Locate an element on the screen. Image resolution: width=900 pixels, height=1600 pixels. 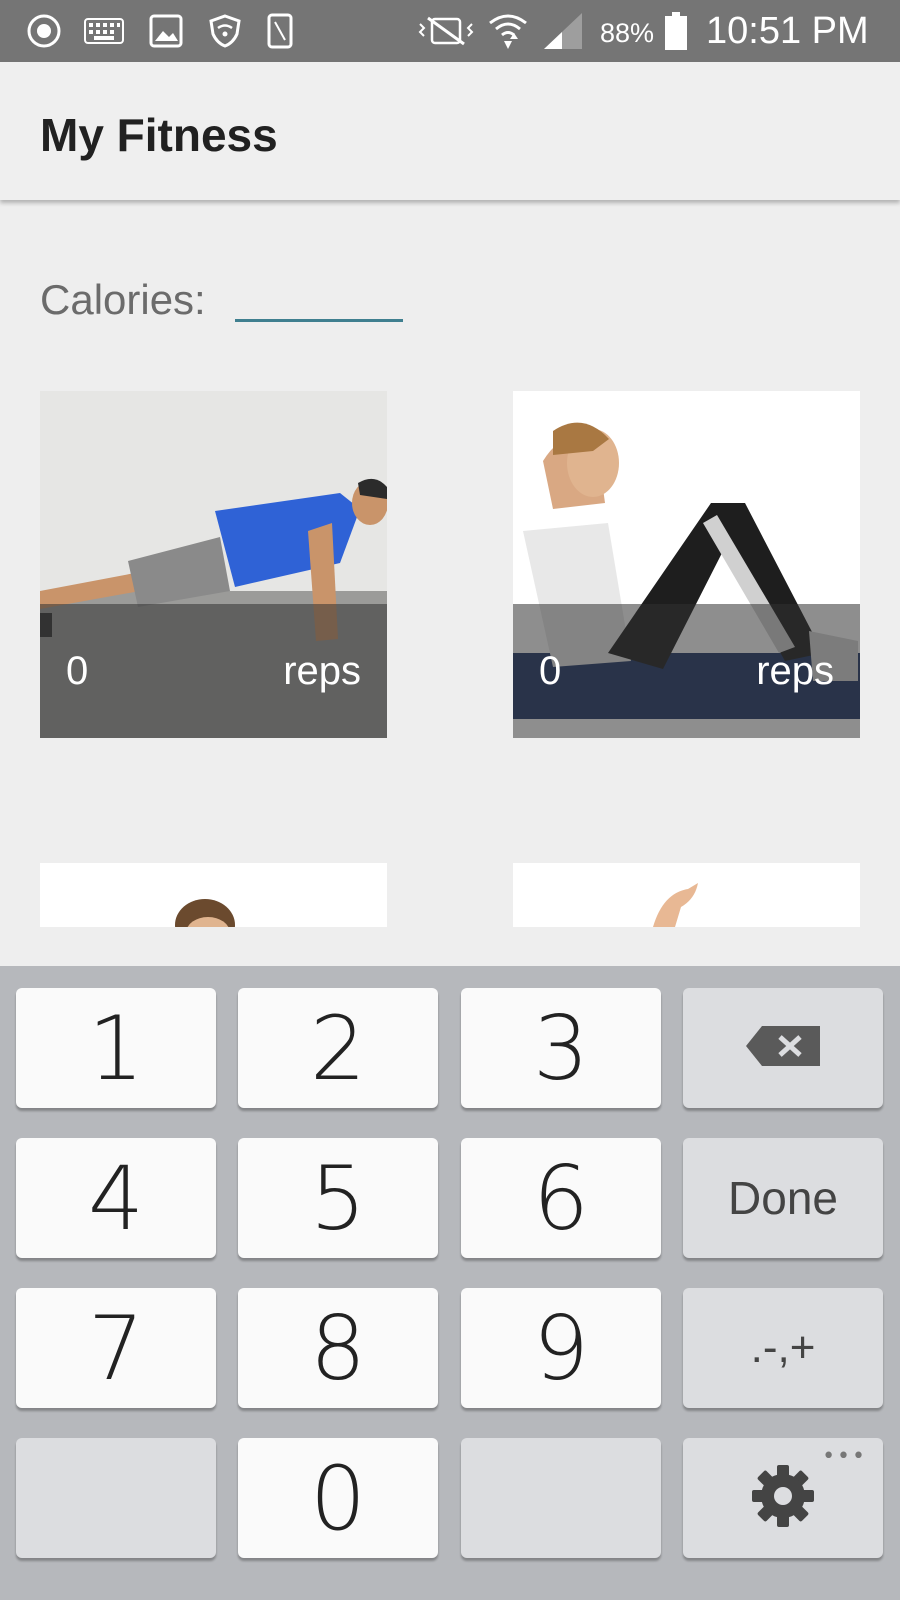
signal-icon is located at coordinates (564, 31).